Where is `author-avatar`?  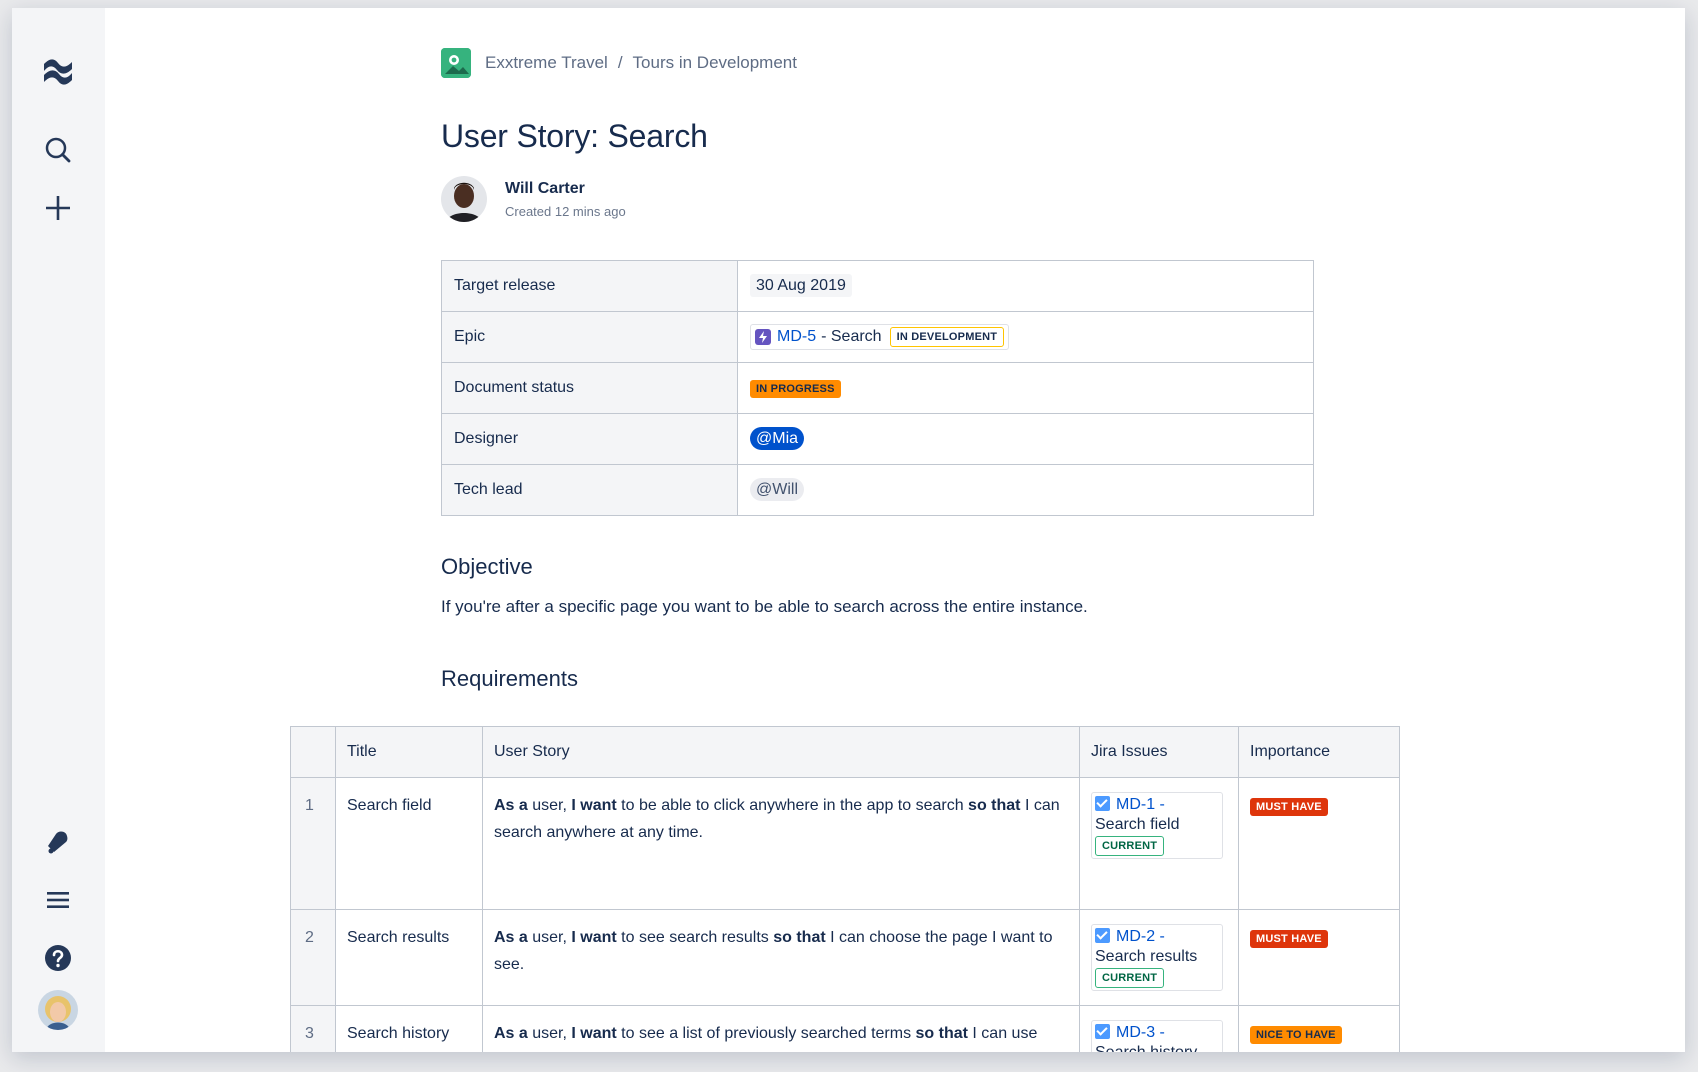 author-avatar is located at coordinates (464, 199).